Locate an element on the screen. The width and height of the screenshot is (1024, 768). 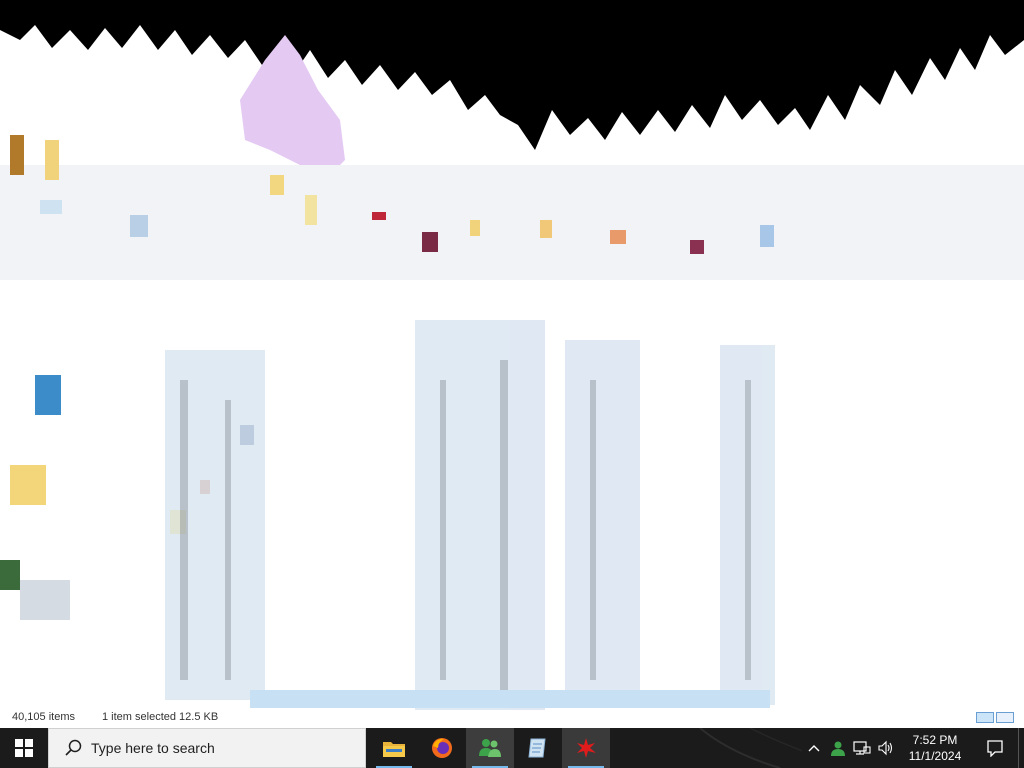
system-tray: 7:52 PM 11/1/2024 is located at coordinates (913, 748).